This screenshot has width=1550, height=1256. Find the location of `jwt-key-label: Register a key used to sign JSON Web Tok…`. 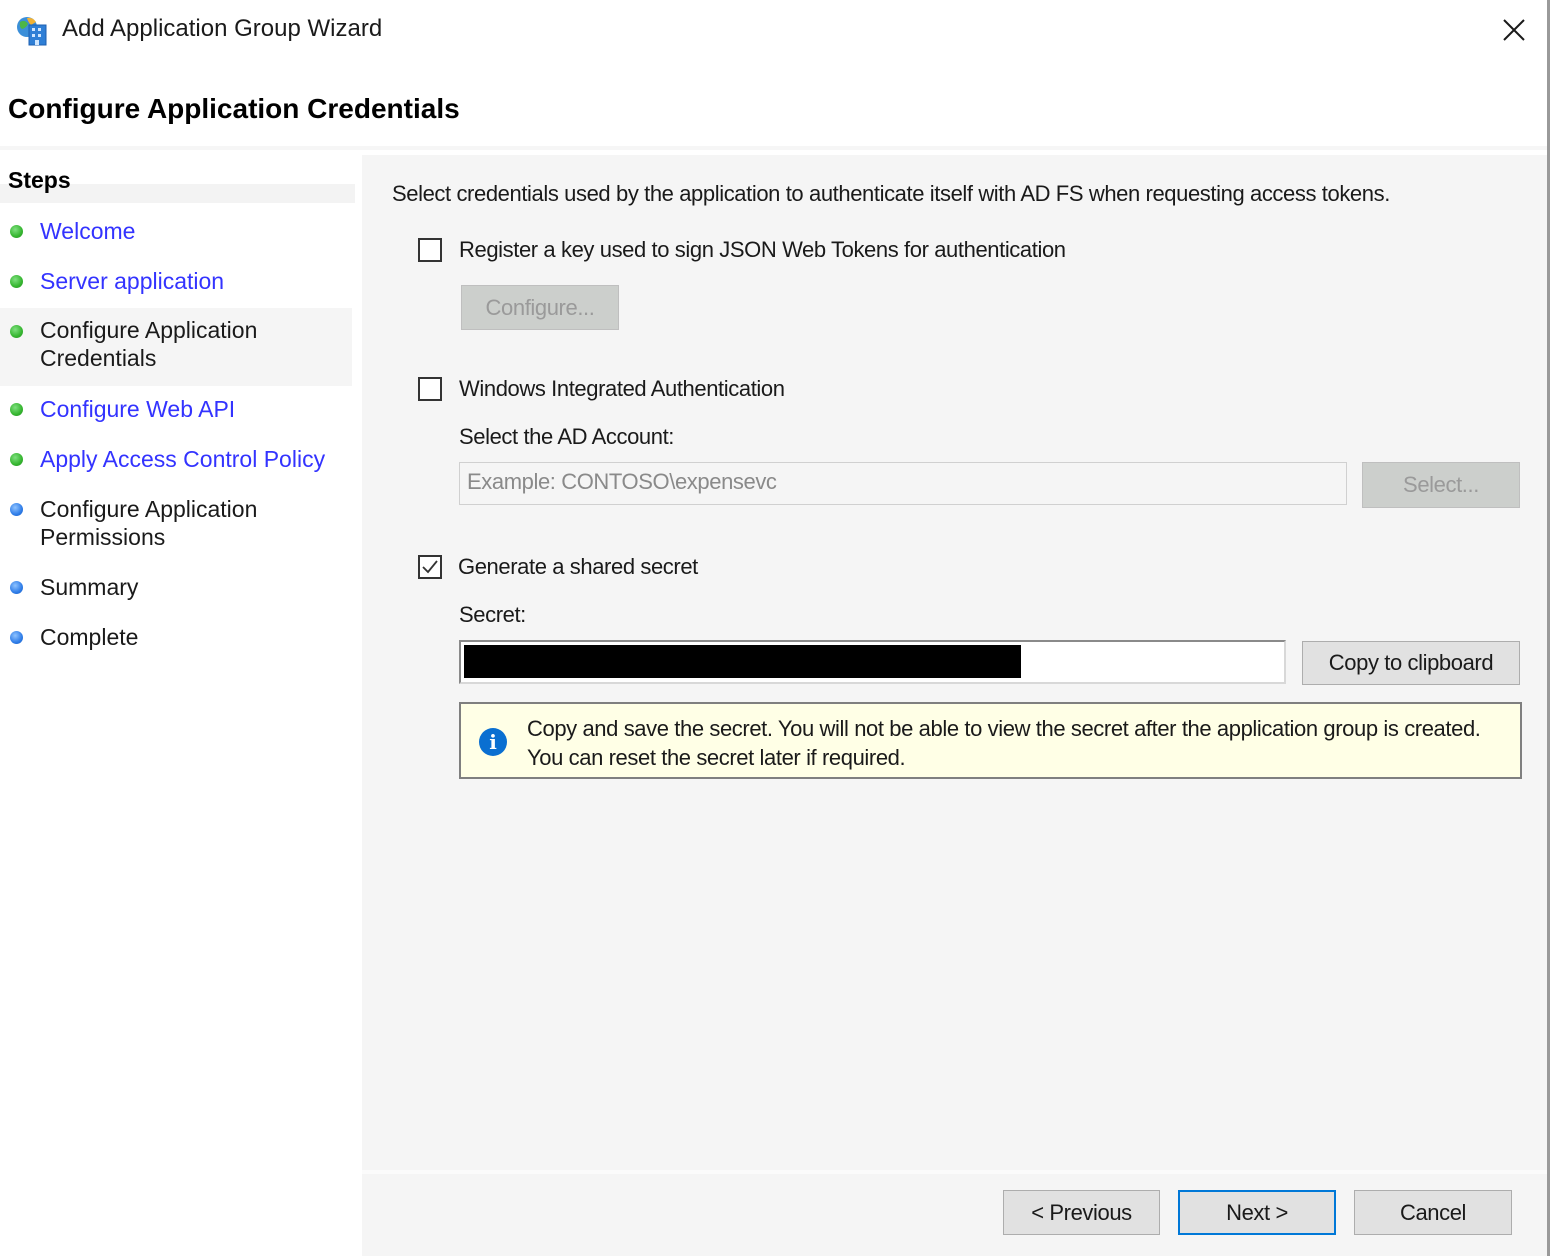

jwt-key-label: Register a key used to sign JSON Web Tok… is located at coordinates (762, 249).